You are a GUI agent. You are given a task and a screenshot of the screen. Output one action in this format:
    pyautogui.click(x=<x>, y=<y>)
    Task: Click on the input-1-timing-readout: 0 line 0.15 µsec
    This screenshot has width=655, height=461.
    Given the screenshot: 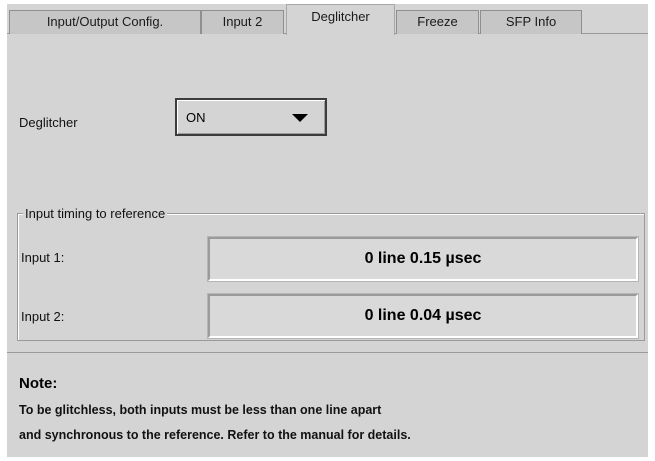 What is the action you would take?
    pyautogui.click(x=423, y=259)
    